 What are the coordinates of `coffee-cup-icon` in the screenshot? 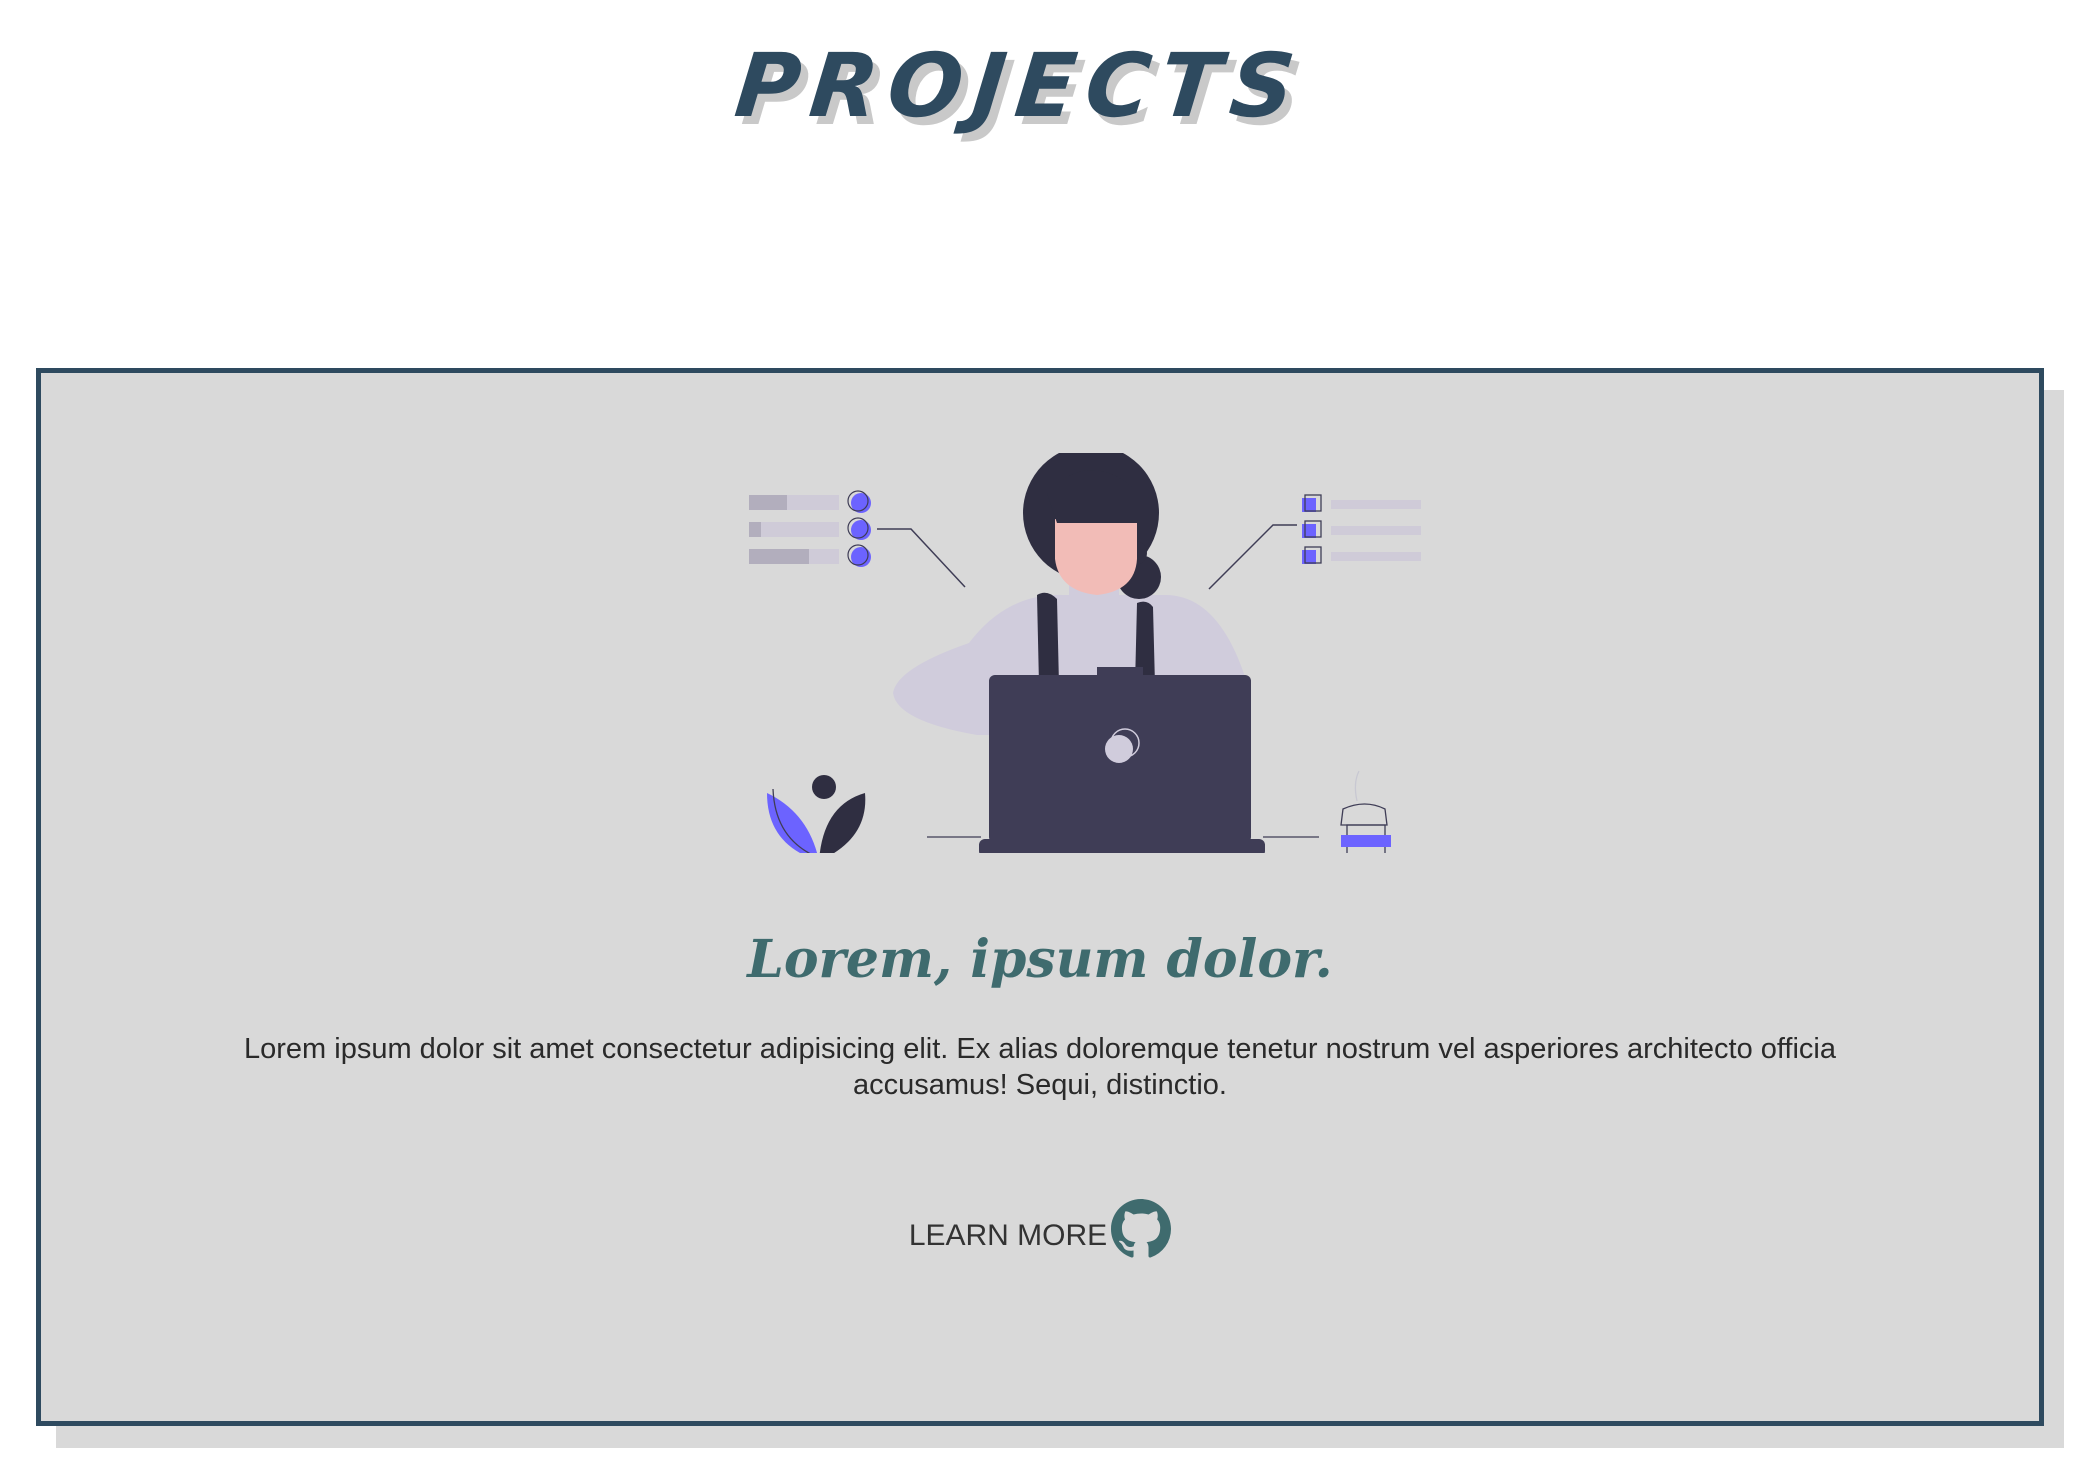 It's located at (1365, 811).